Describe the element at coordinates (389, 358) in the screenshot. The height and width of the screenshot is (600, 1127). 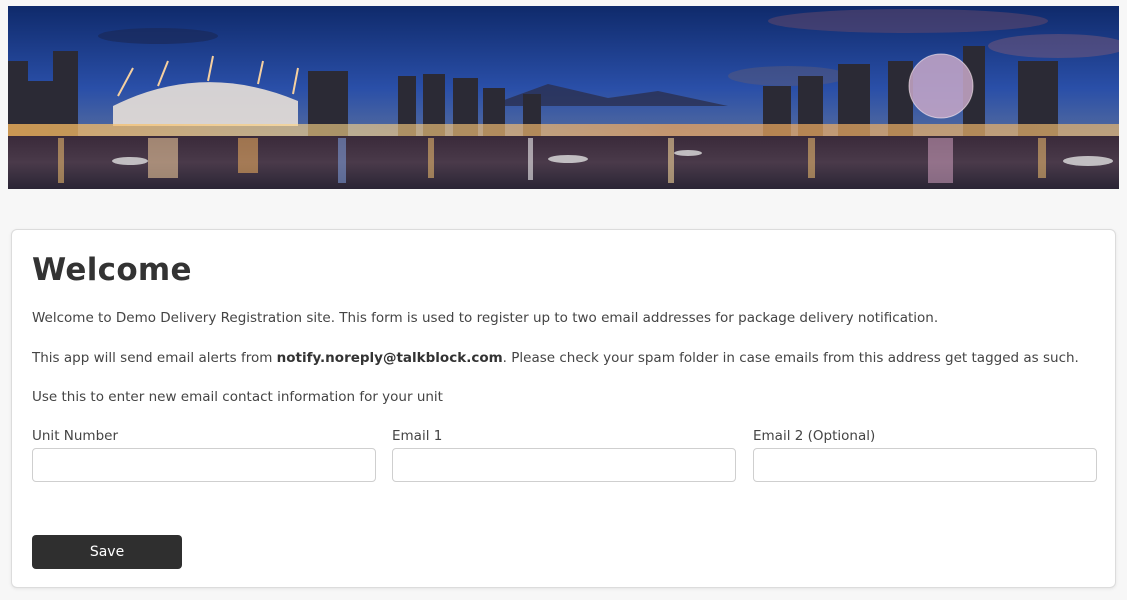
I see `sender-email: notify.noreply@talkblock.com` at that location.